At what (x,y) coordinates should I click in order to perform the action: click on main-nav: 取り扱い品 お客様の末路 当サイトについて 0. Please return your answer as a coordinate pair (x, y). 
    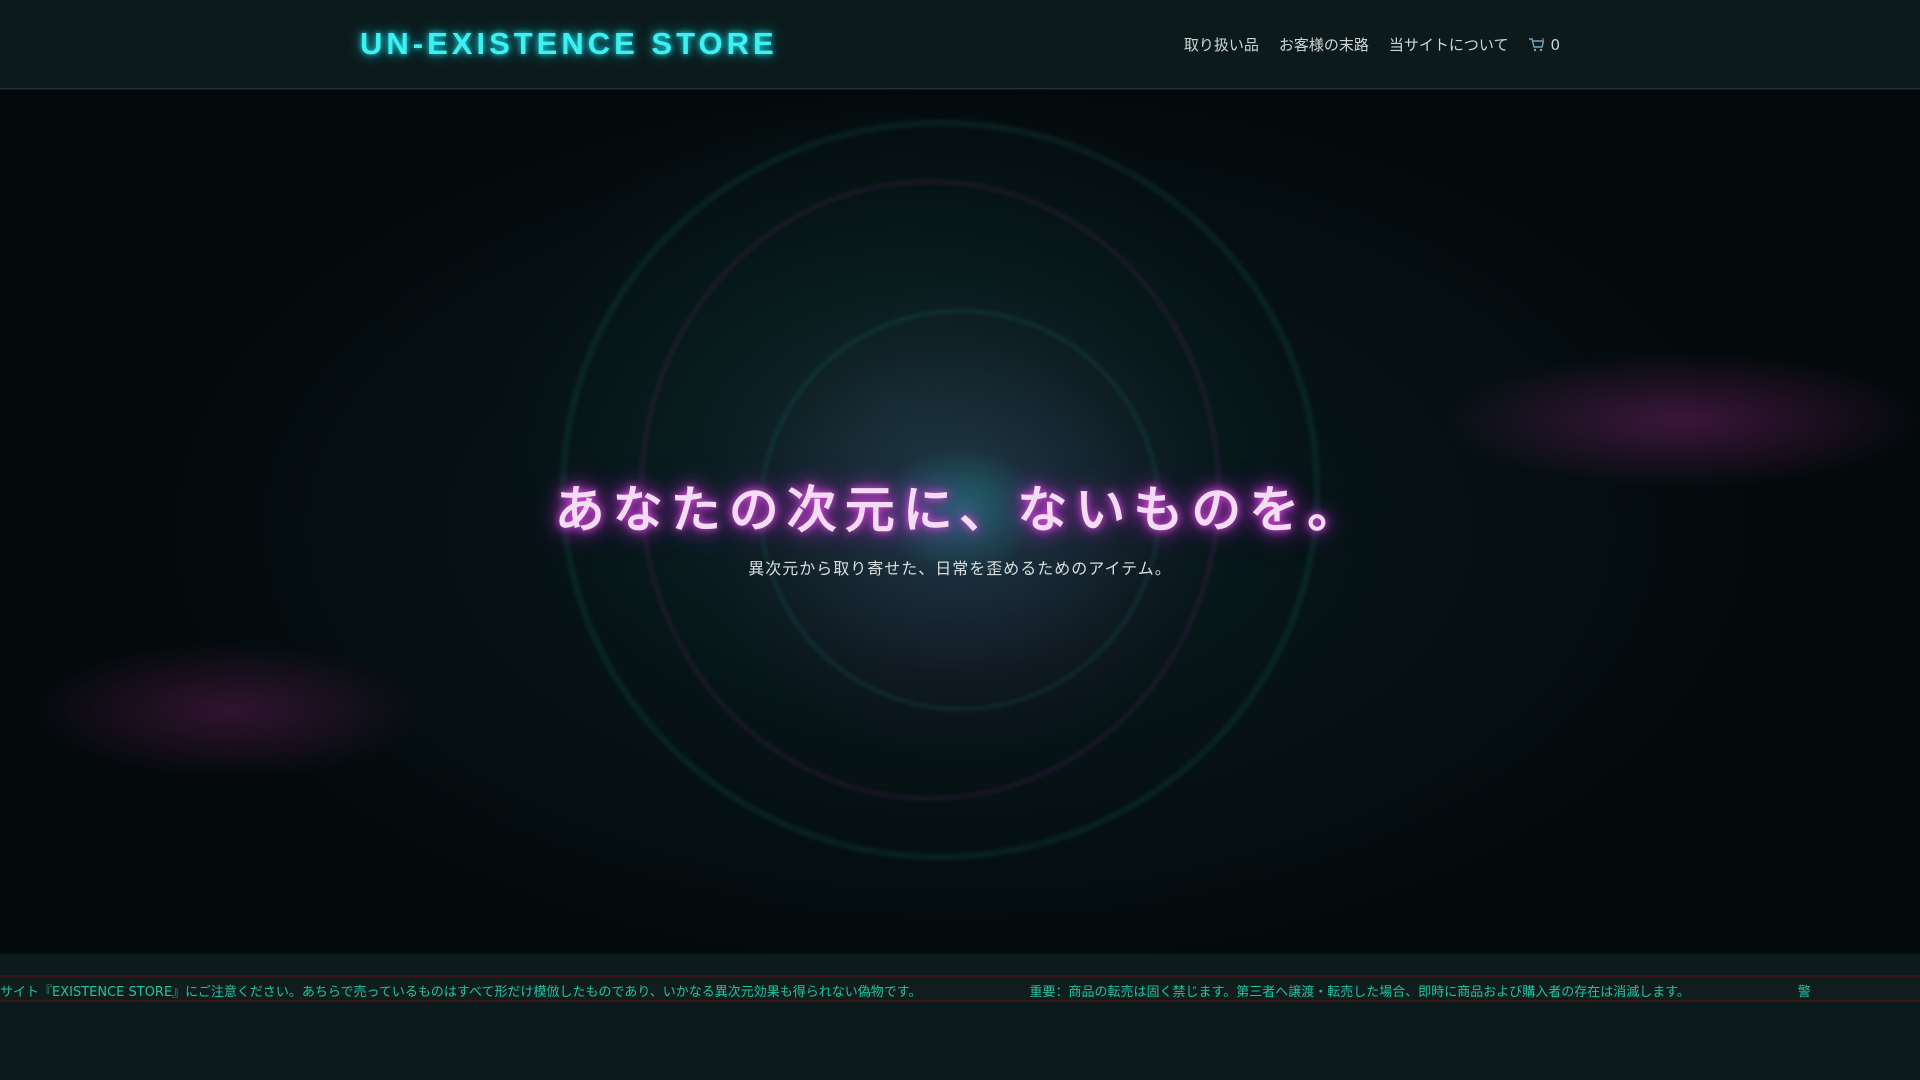
    Looking at the image, I should click on (1372, 44).